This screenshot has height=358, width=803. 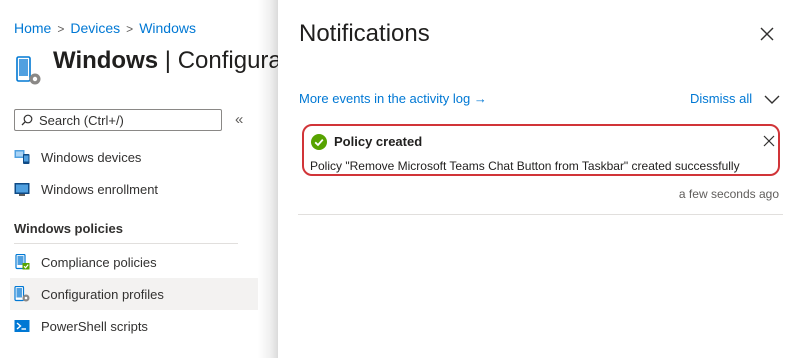 I want to click on section-divider, so click(x=126, y=243).